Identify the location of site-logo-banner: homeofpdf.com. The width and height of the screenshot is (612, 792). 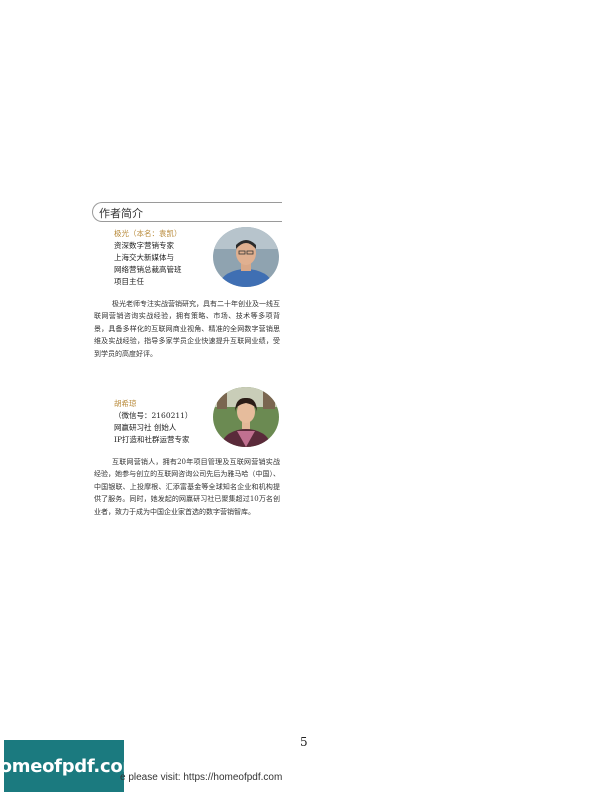
(70, 766).